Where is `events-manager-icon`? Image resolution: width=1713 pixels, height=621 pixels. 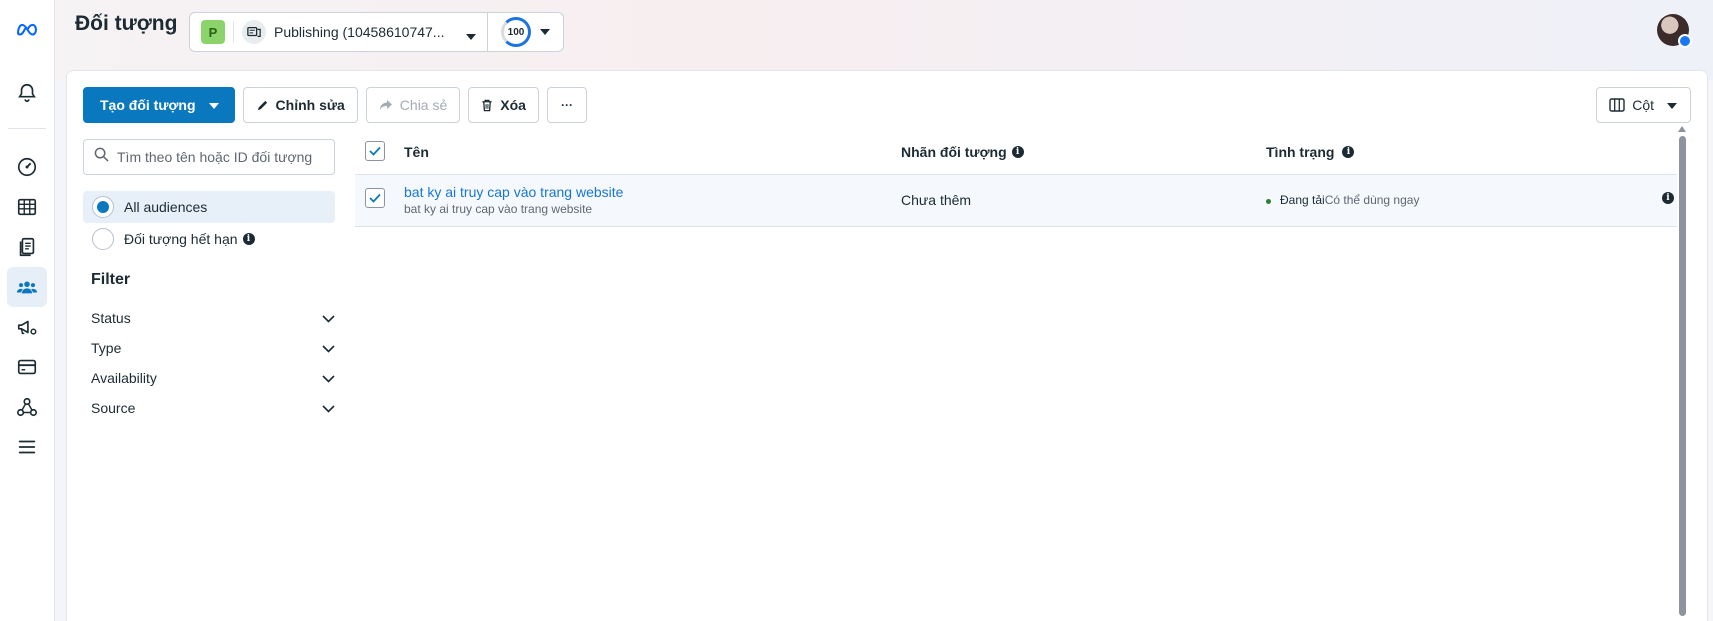
events-manager-icon is located at coordinates (27, 407).